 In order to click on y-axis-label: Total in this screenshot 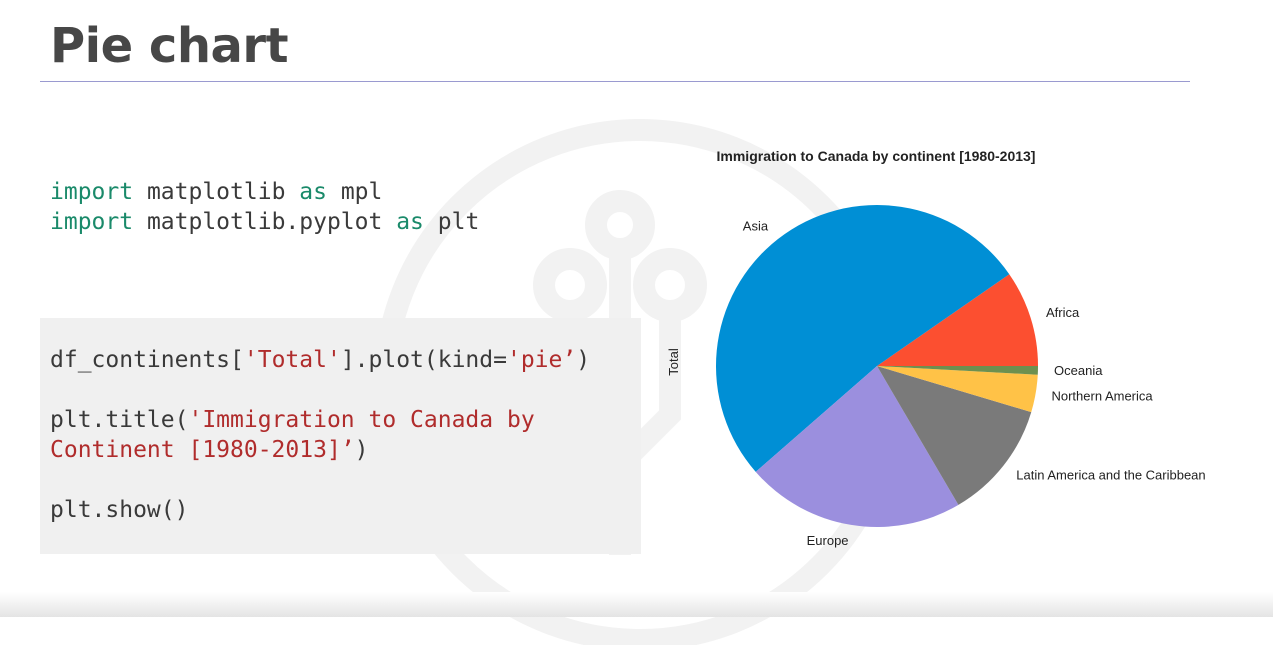, I will do `click(673, 362)`.